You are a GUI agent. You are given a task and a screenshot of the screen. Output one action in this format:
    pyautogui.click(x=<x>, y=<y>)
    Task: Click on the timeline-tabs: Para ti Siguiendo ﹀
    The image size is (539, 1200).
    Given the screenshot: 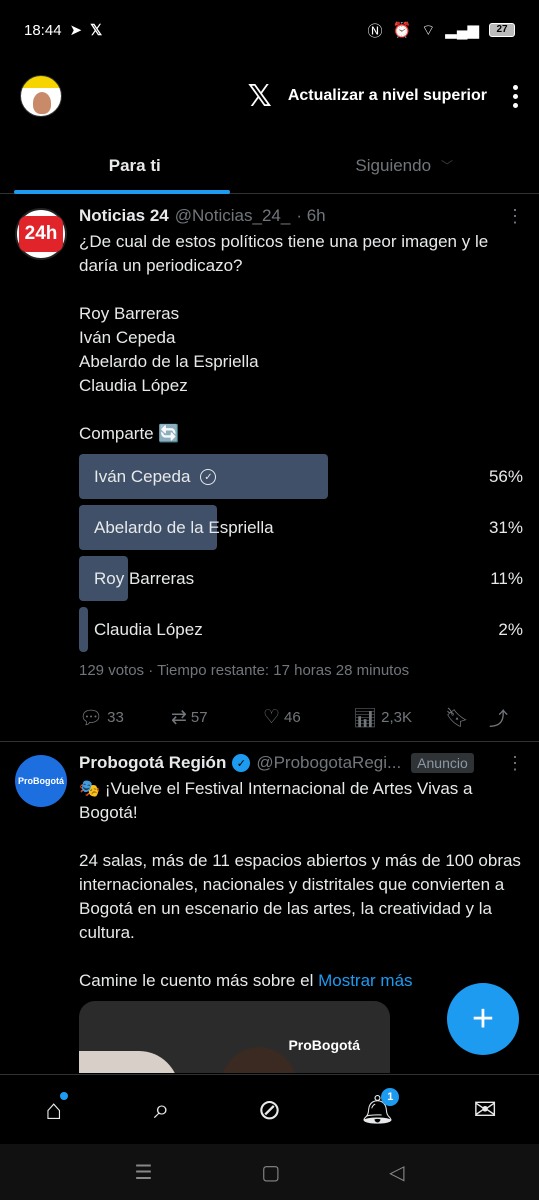 What is the action you would take?
    pyautogui.click(x=269, y=166)
    